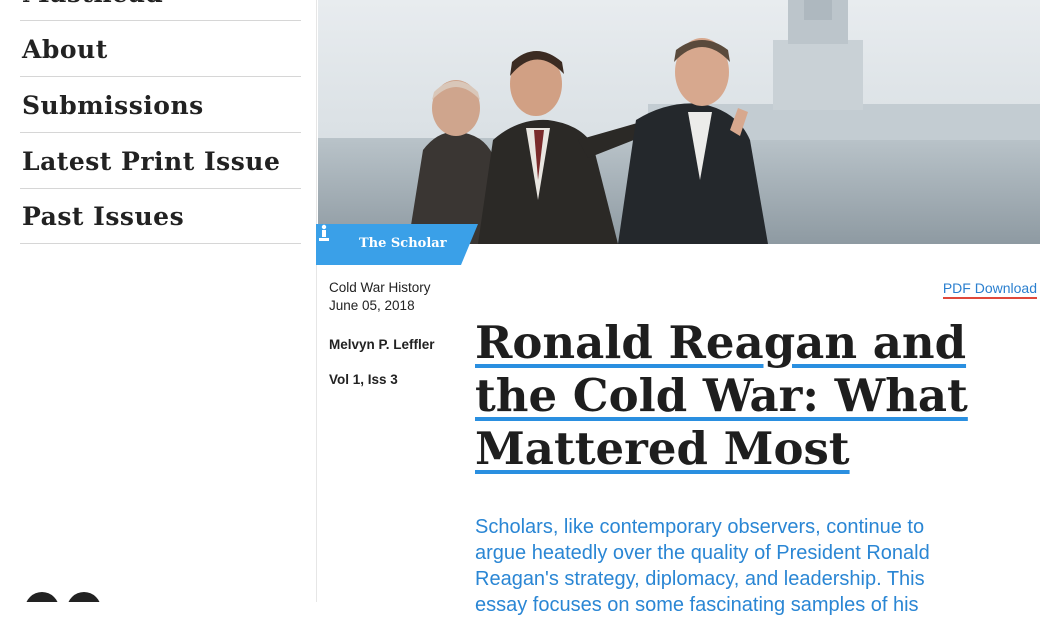 The height and width of the screenshot is (618, 1040). What do you see at coordinates (103, 216) in the screenshot?
I see `sidebar-item-label: Past Issues` at bounding box center [103, 216].